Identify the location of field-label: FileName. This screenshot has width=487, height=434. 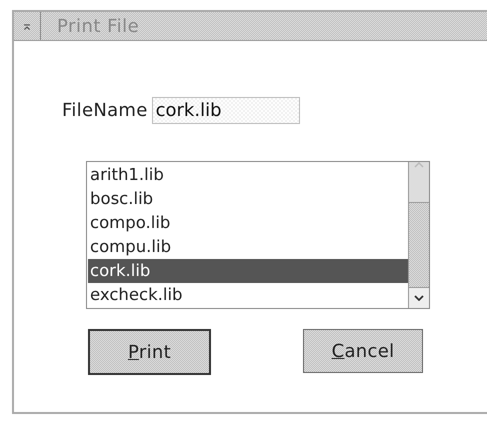
(105, 110).